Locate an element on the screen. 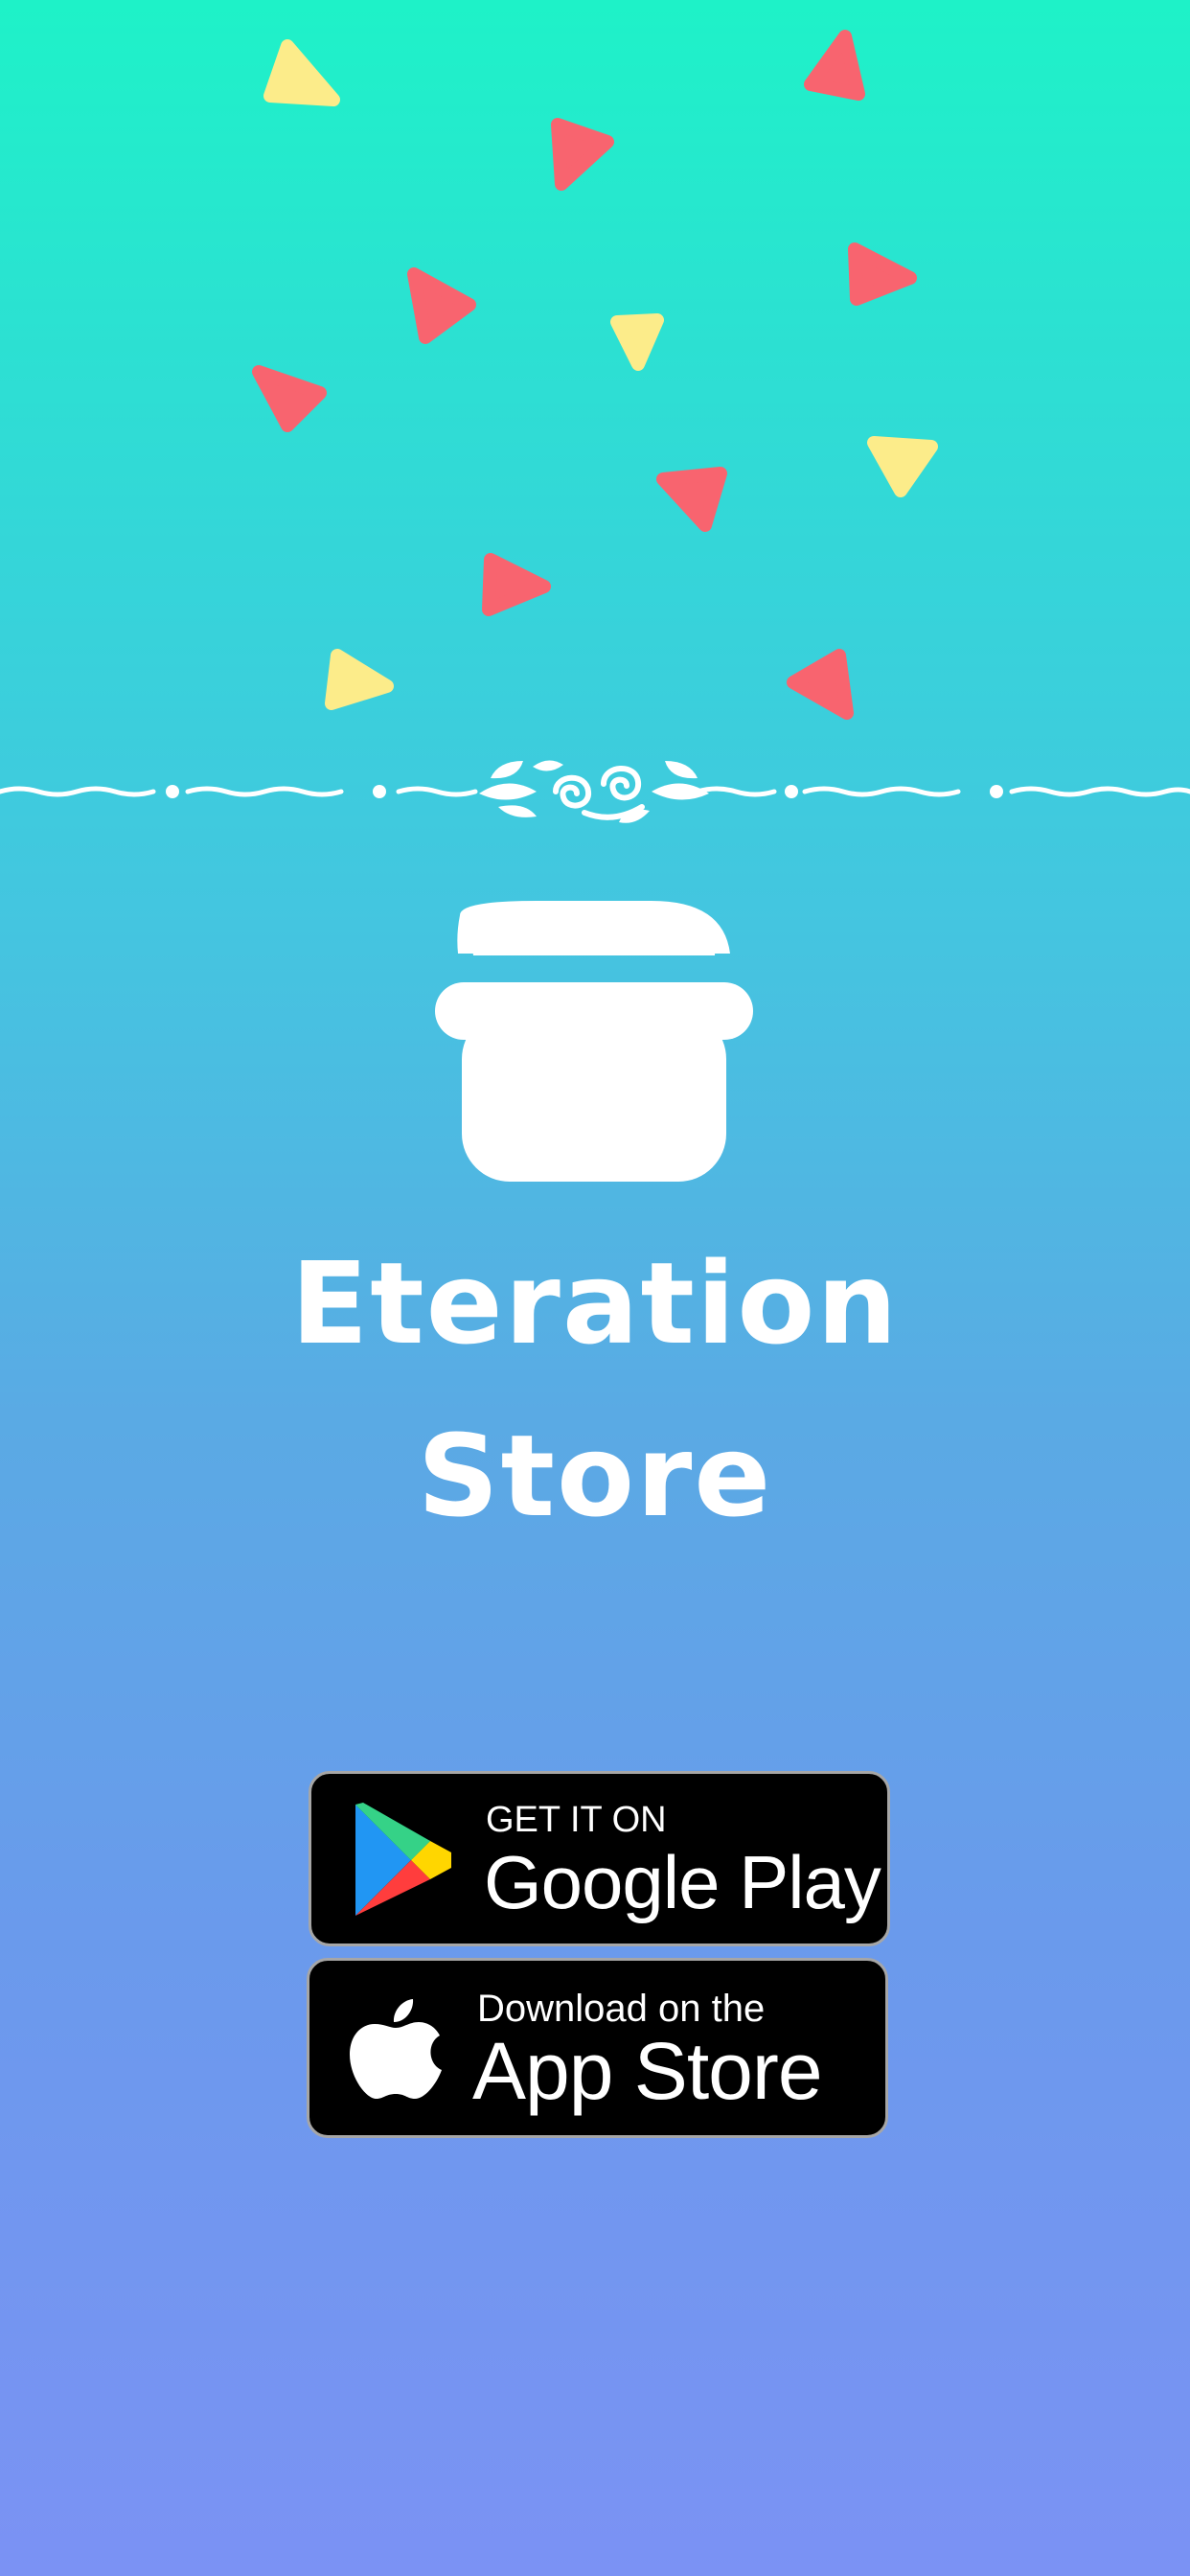  google-play-small-text: GET IT ON is located at coordinates (576, 1820).